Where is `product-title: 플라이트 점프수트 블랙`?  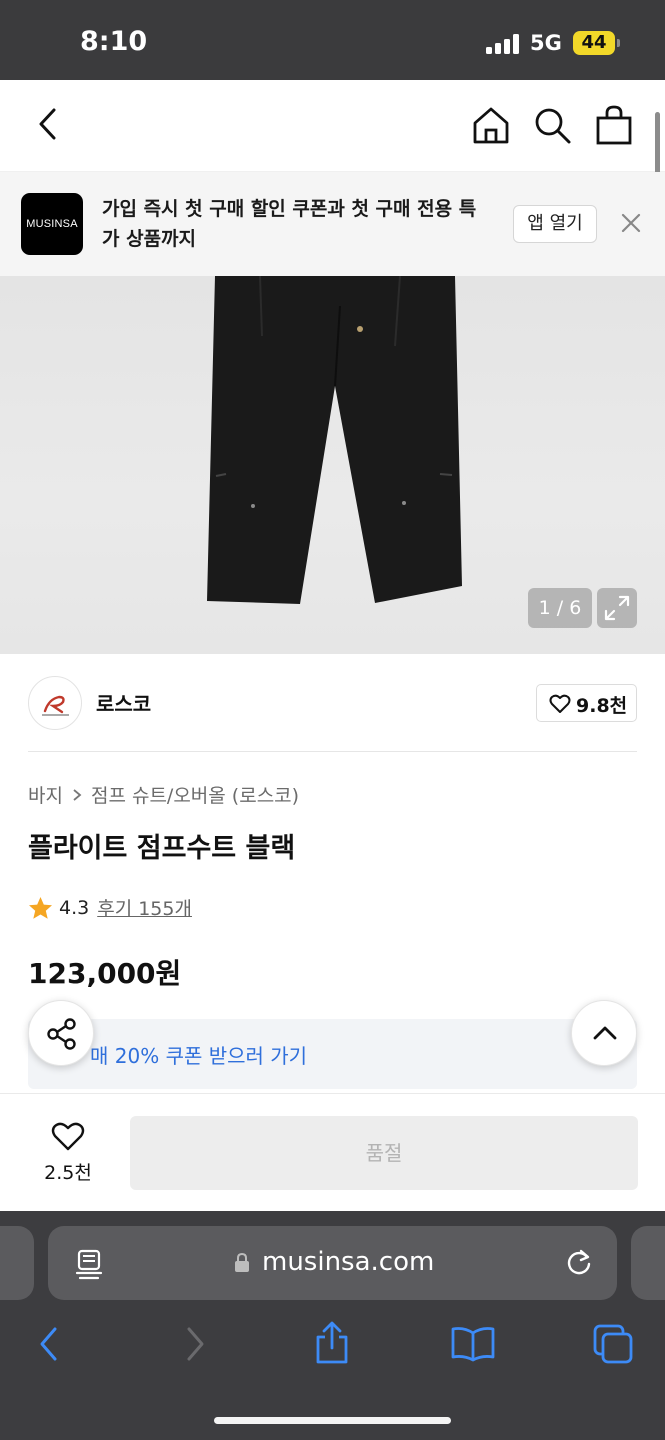
product-title: 플라이트 점프수트 블랙 is located at coordinates (162, 848).